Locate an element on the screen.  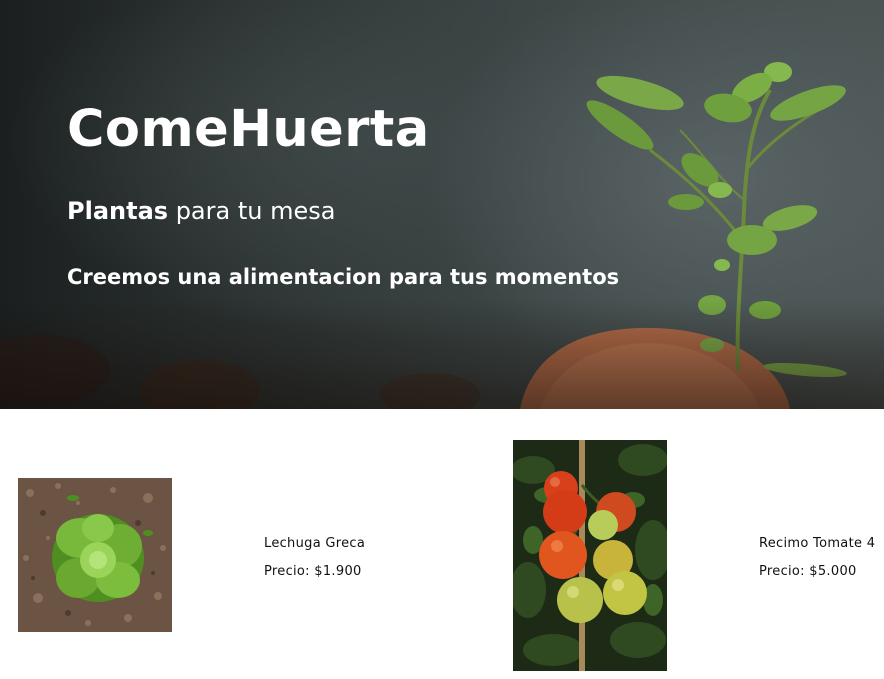
hero-subtitle: Plantas para tu mesa is located at coordinates (201, 211).